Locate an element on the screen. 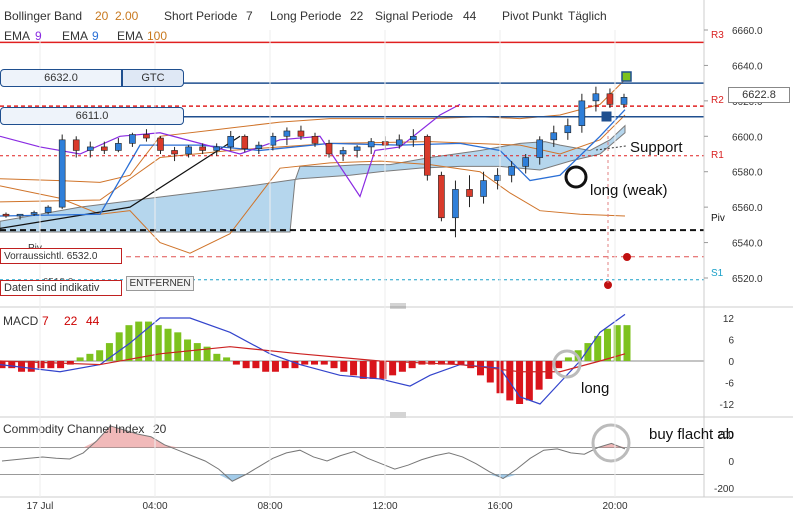 This screenshot has height=515, width=793. order-gtc-price-box: 6632.0 is located at coordinates (61, 78).